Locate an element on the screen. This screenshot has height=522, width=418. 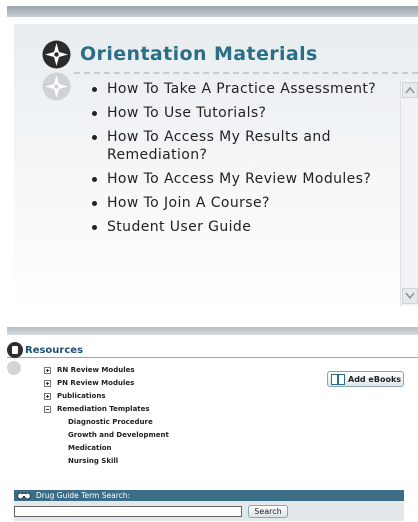
tree-item-remediation-templates: Remediation Templates is located at coordinates (106, 409).